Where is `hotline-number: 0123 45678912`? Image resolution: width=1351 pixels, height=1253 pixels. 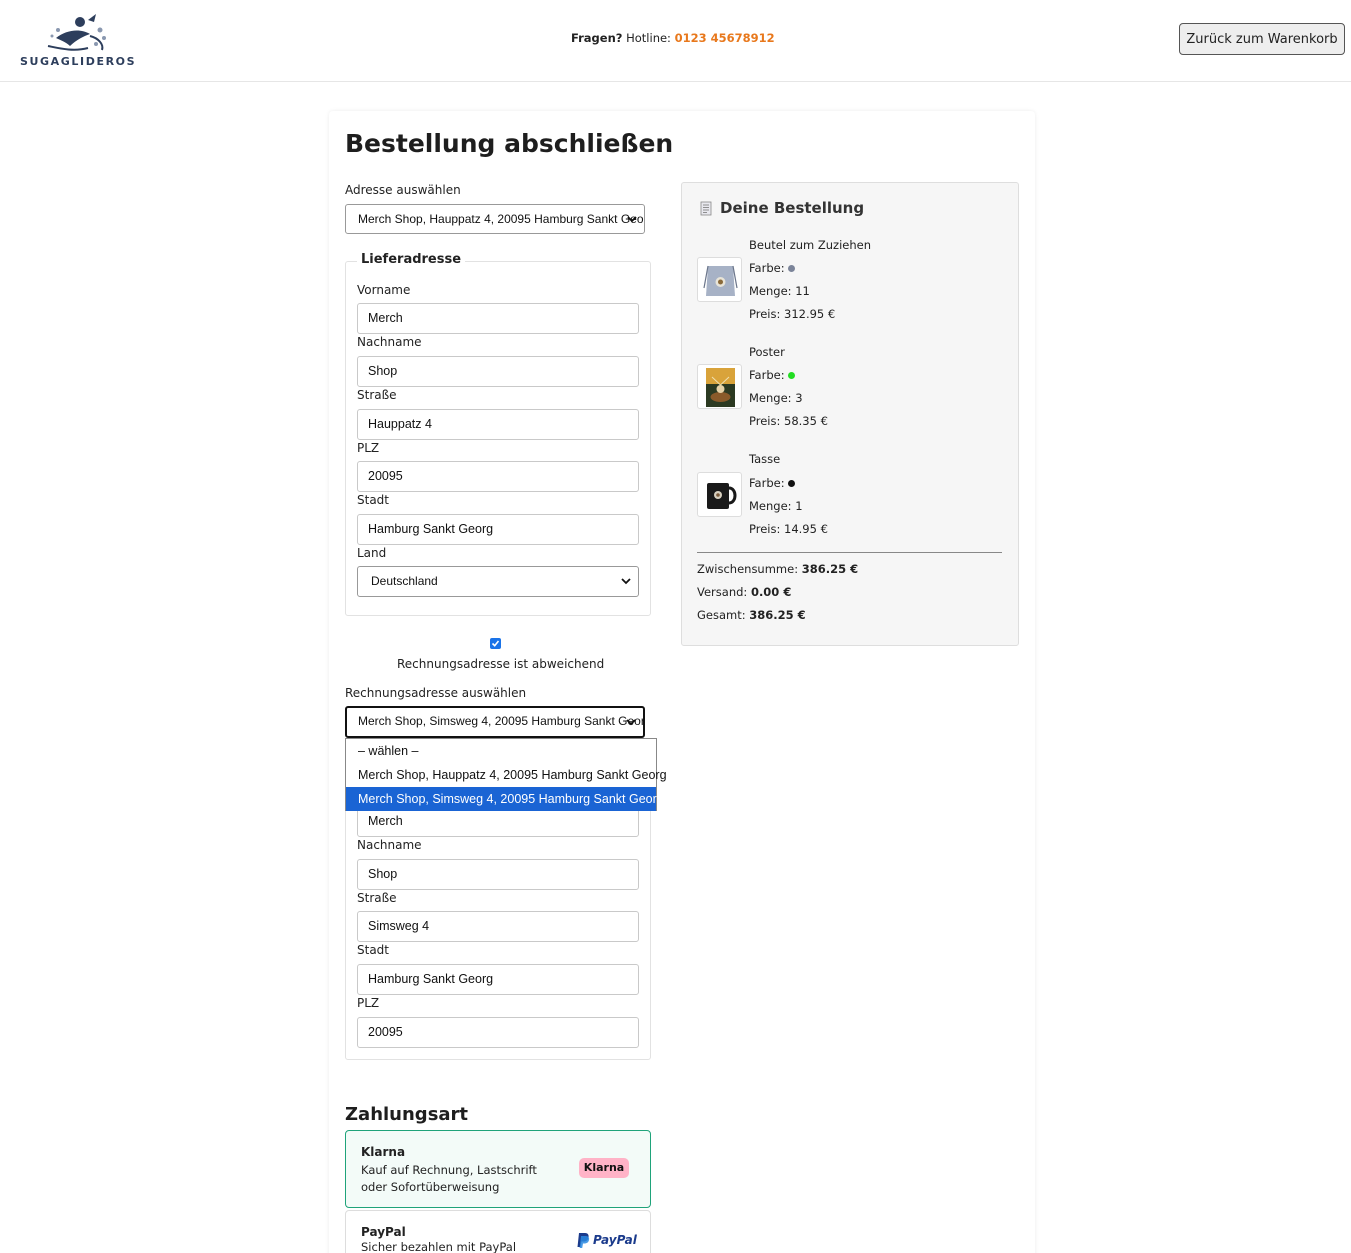
hotline-number: 0123 45678912 is located at coordinates (725, 38).